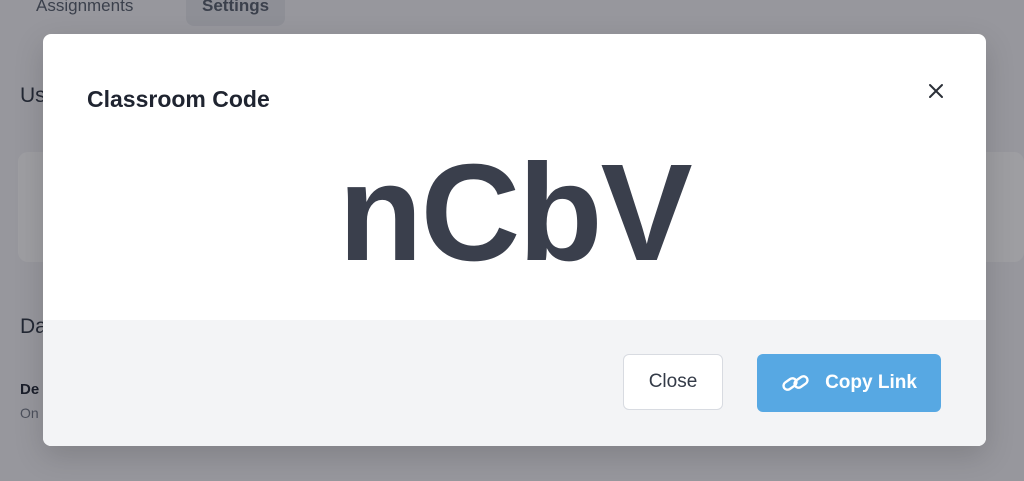 Image resolution: width=1024 pixels, height=481 pixels. I want to click on close-button: Close, so click(673, 382).